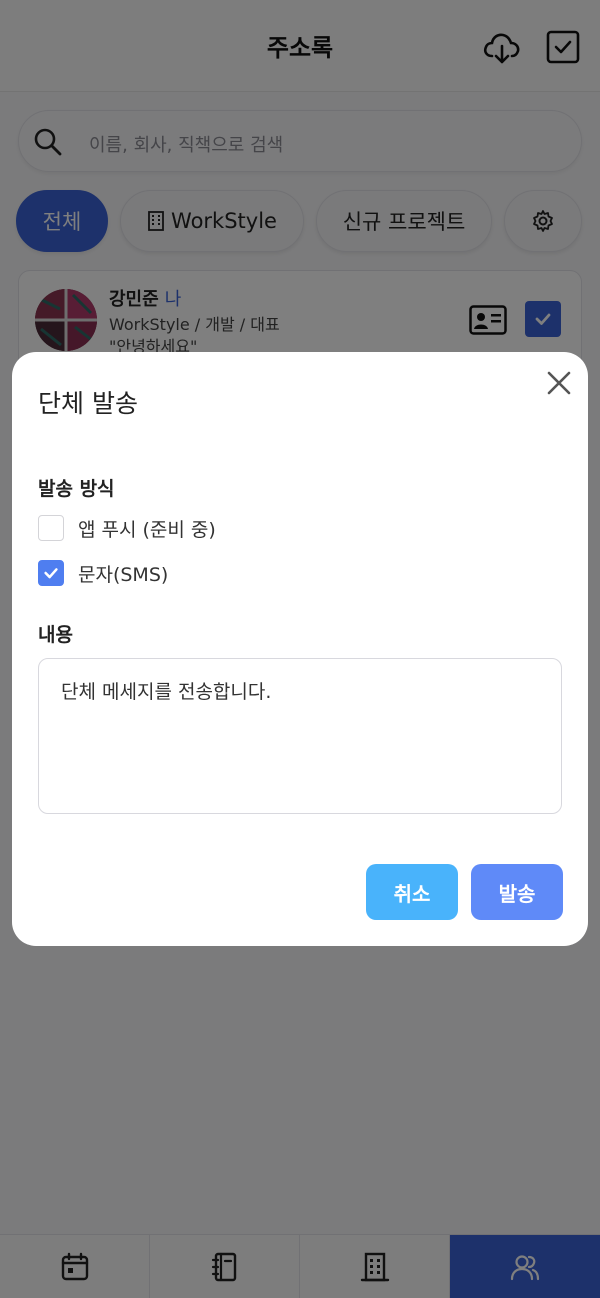 The height and width of the screenshot is (1298, 600). I want to click on cancel-button: 취소, so click(412, 892).